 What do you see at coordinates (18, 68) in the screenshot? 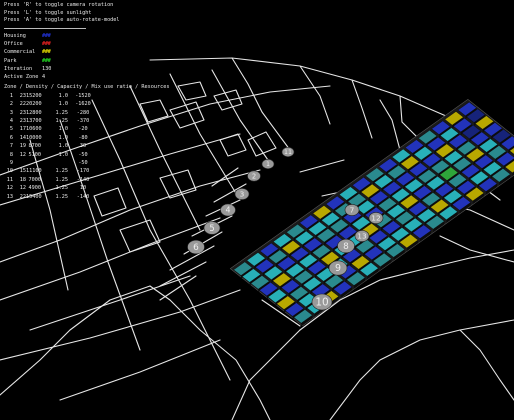
I see `stat-label: Iteration` at bounding box center [18, 68].